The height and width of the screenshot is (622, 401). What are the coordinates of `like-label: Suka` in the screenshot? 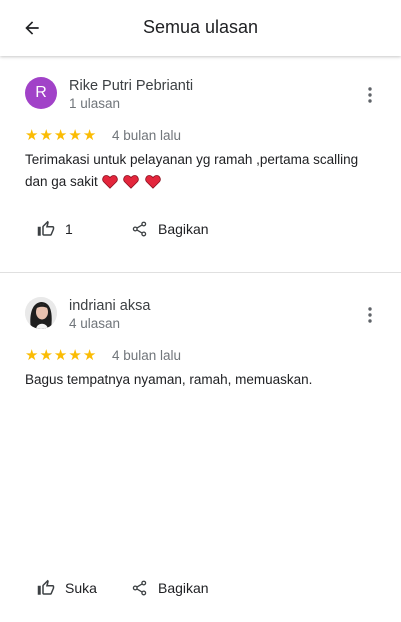 It's located at (81, 588).